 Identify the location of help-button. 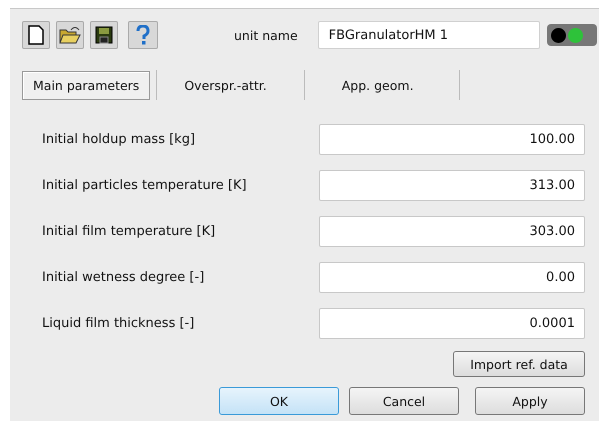
(143, 35).